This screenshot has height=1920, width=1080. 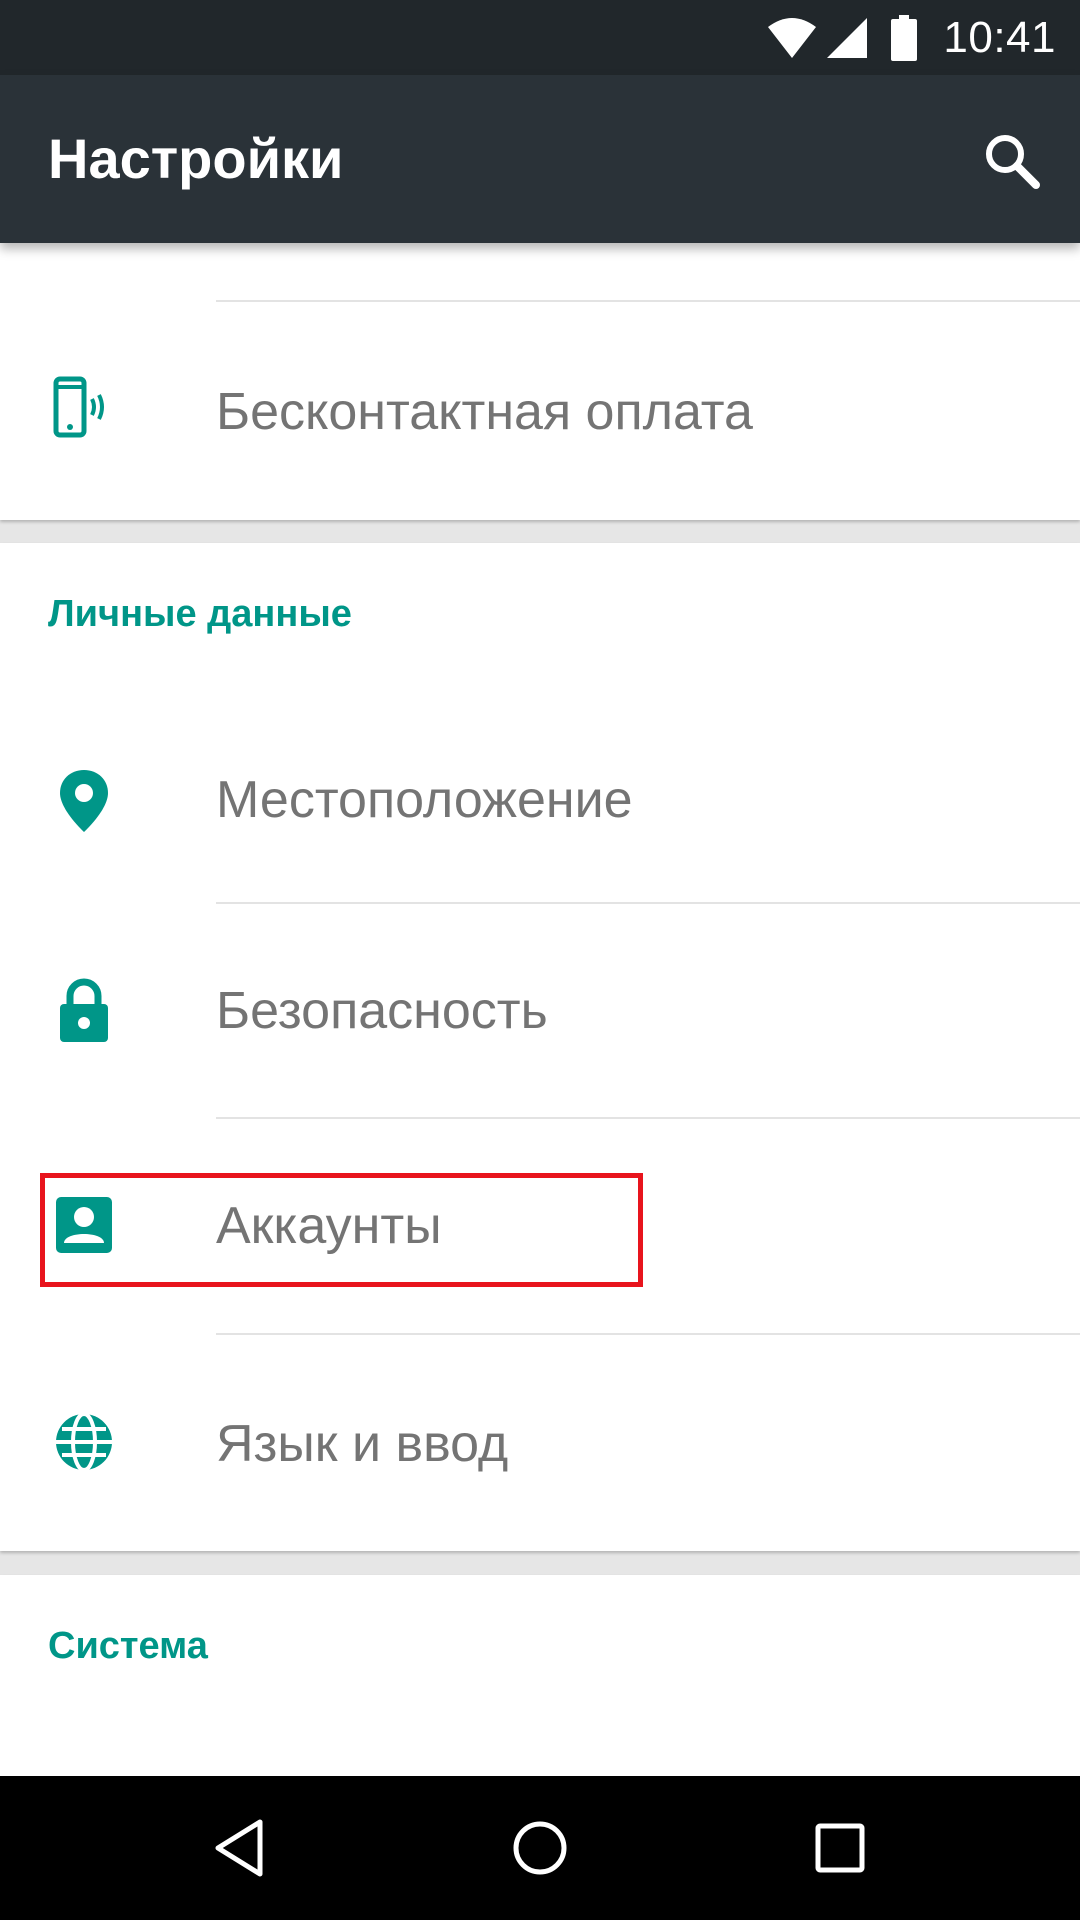 I want to click on system-section-card: Система, so click(x=540, y=1675).